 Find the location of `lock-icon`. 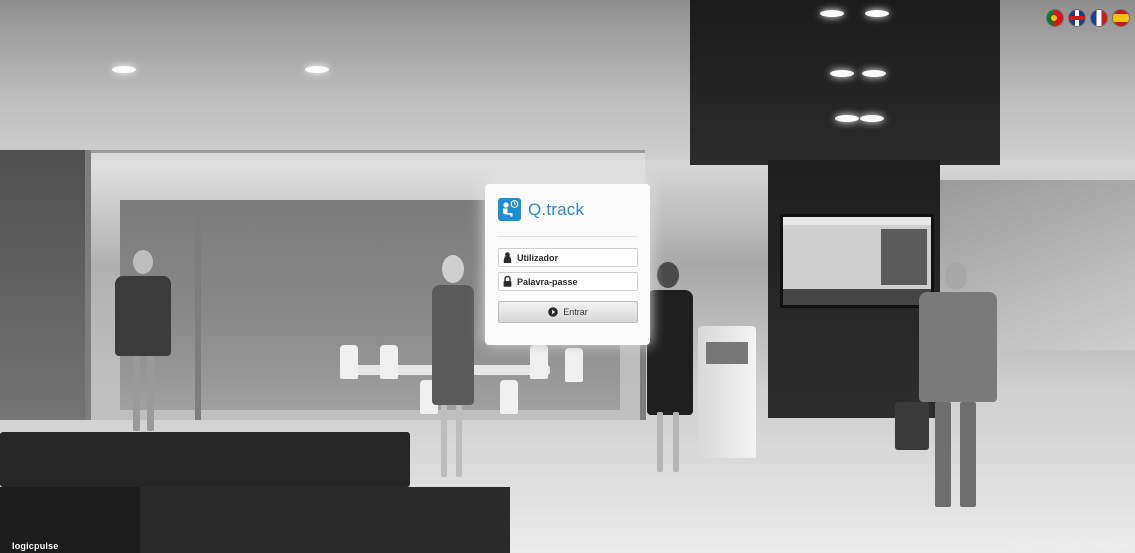

lock-icon is located at coordinates (507, 281).